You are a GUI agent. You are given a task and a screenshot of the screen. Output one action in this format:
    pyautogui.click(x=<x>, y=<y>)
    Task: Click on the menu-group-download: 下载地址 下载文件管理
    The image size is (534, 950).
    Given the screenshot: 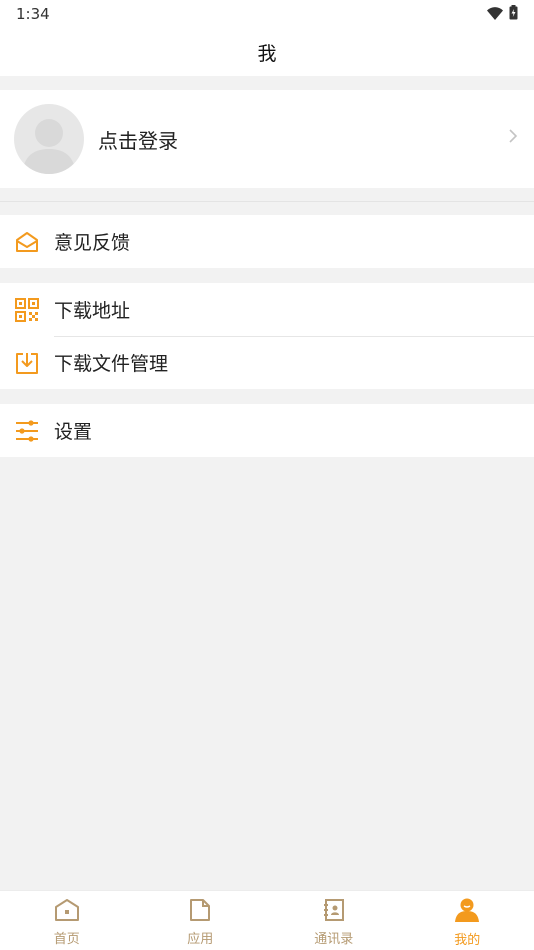 What is the action you would take?
    pyautogui.click(x=267, y=336)
    